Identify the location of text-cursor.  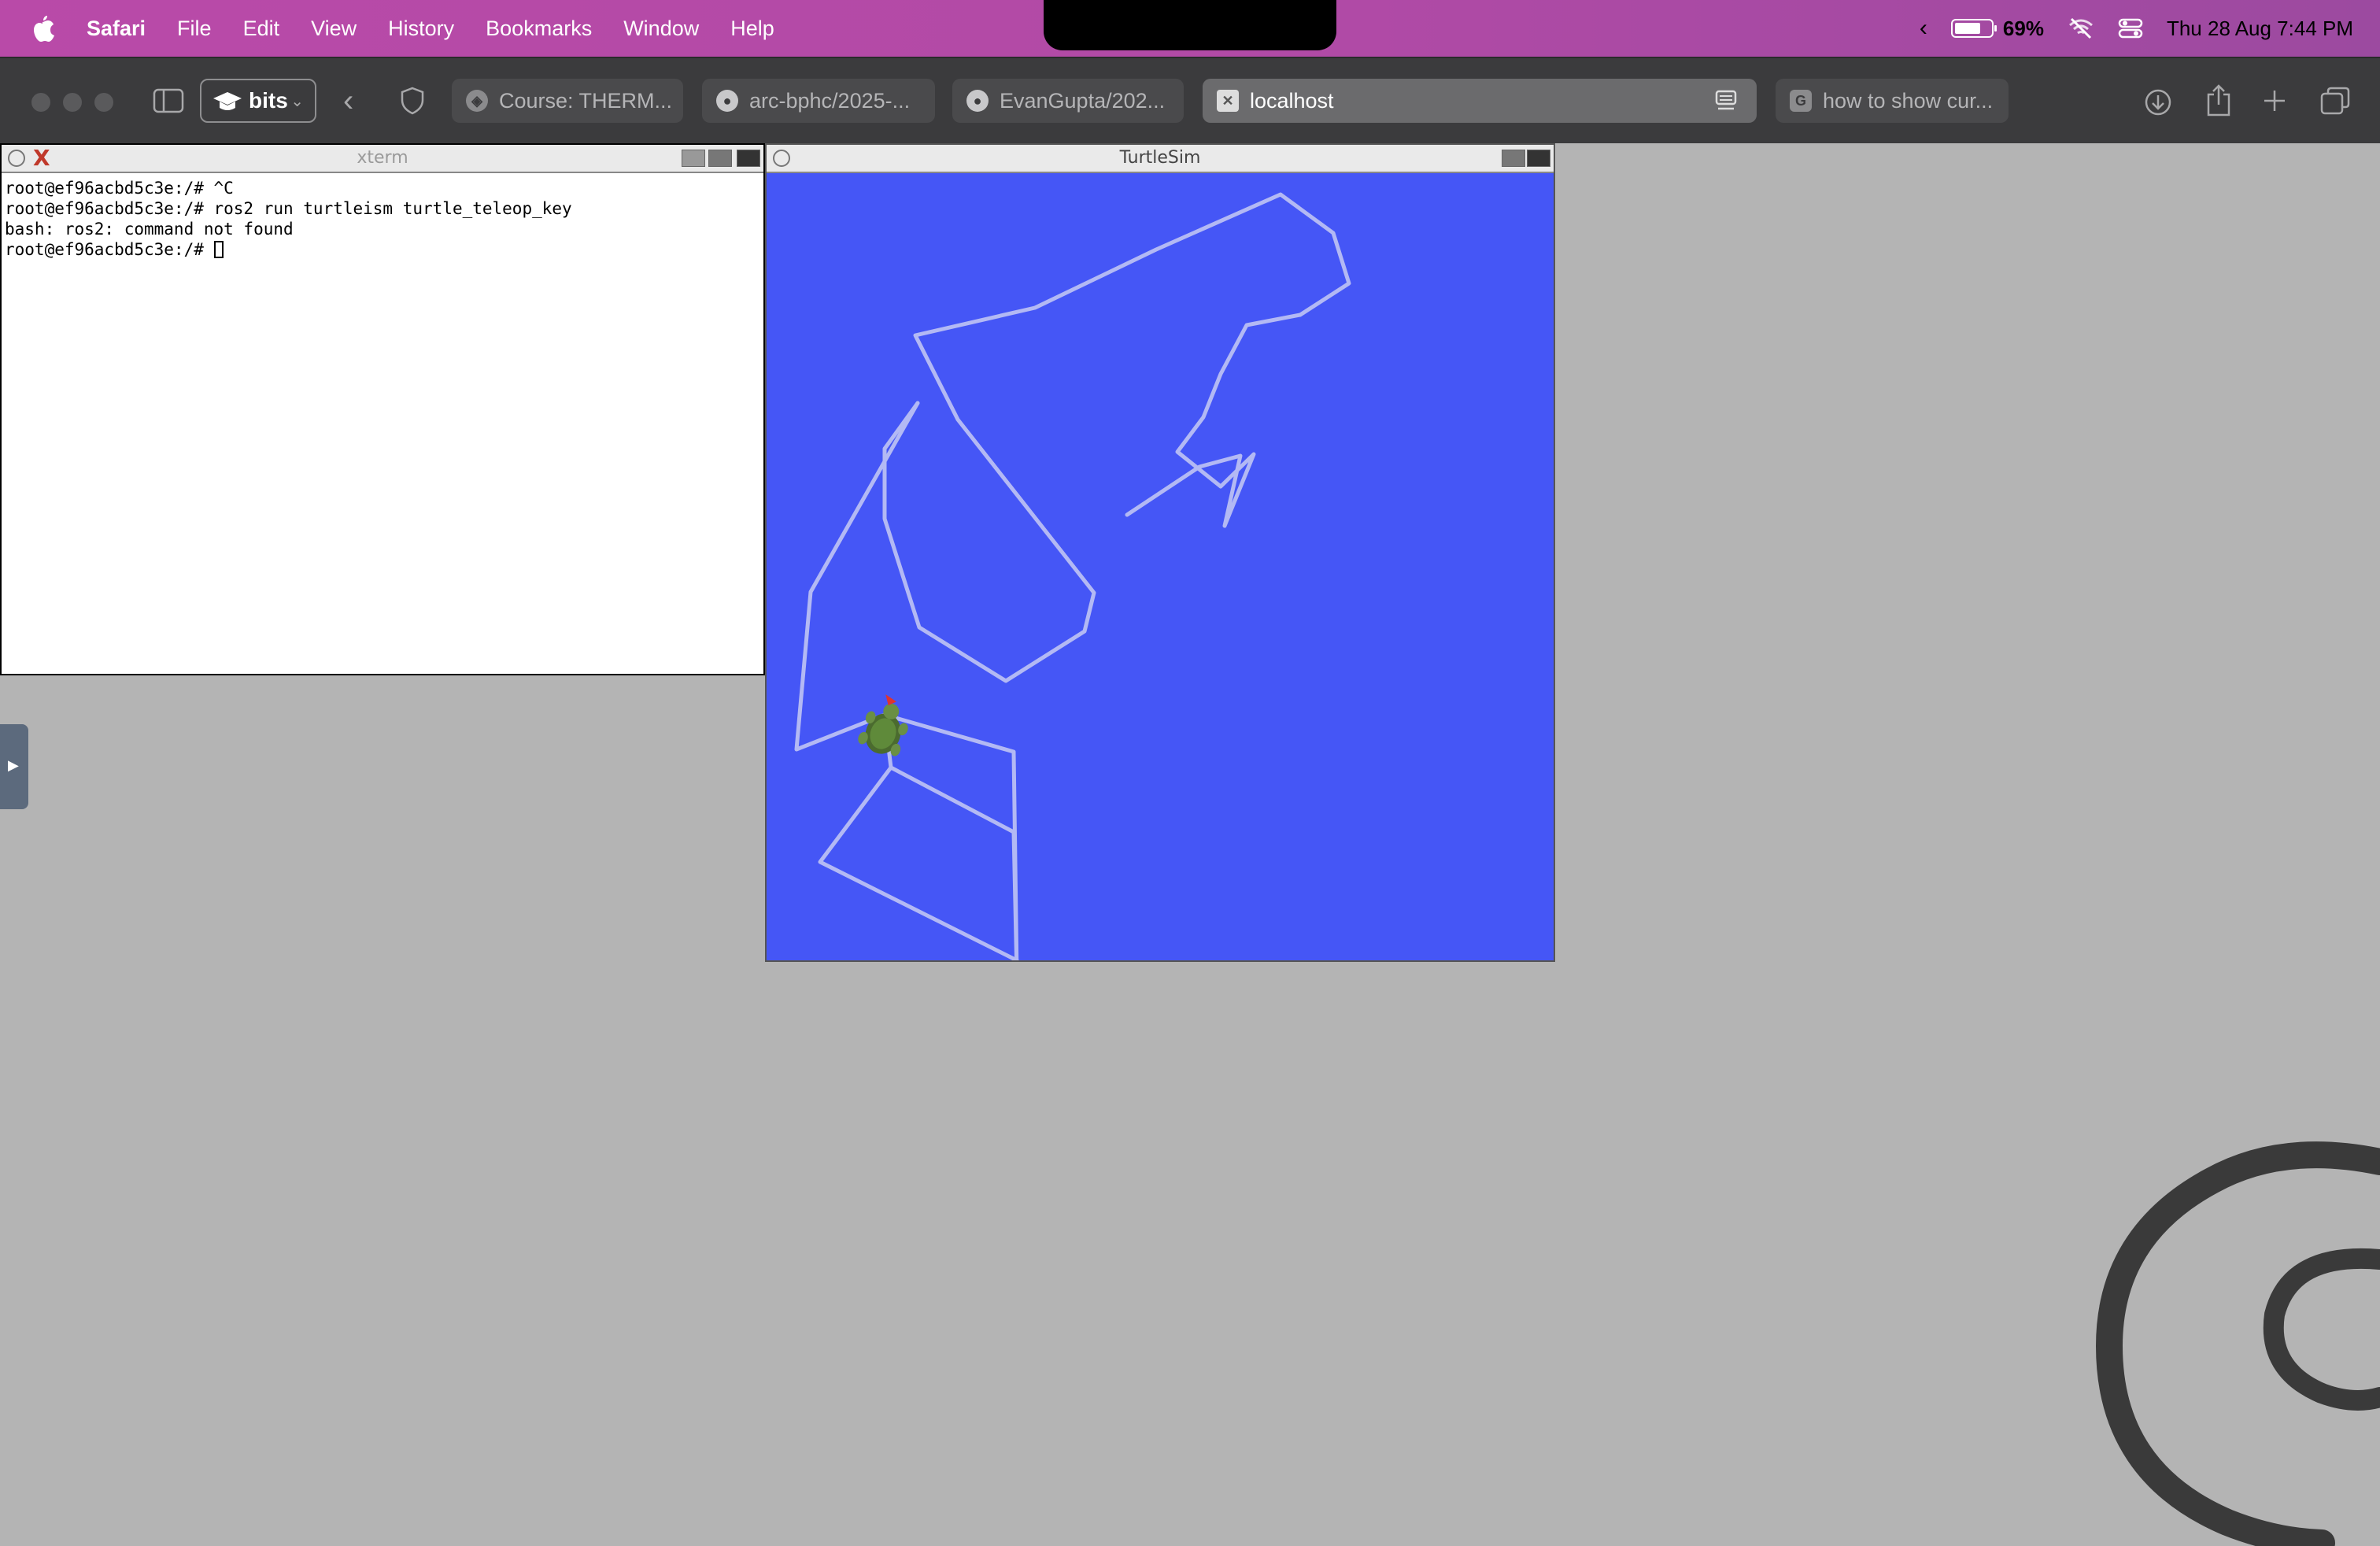
(219, 250).